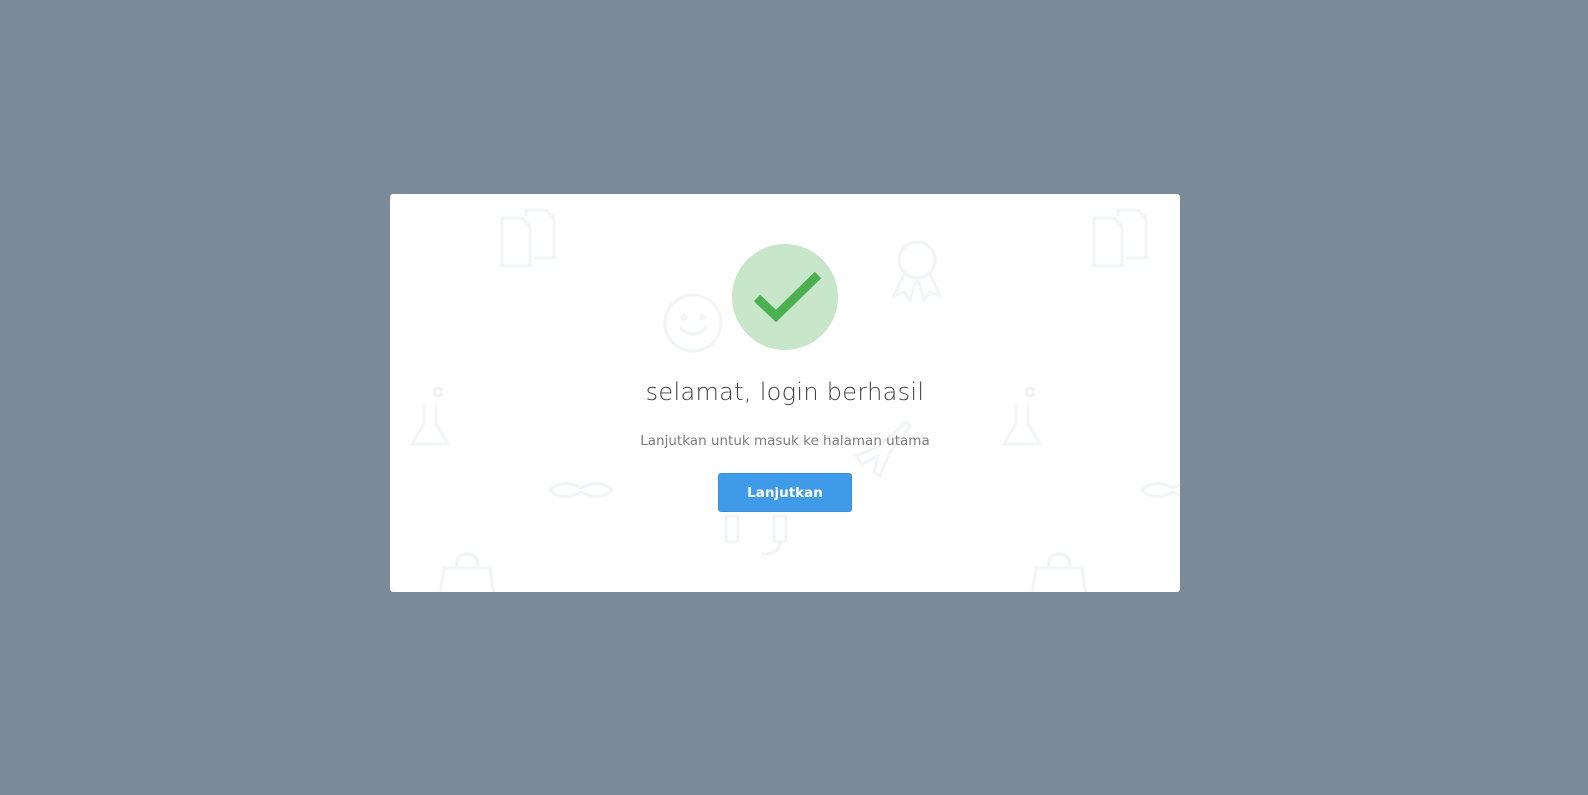 This screenshot has height=795, width=1588. Describe the element at coordinates (785, 492) in the screenshot. I see `continue-button: Lanjutkan` at that location.